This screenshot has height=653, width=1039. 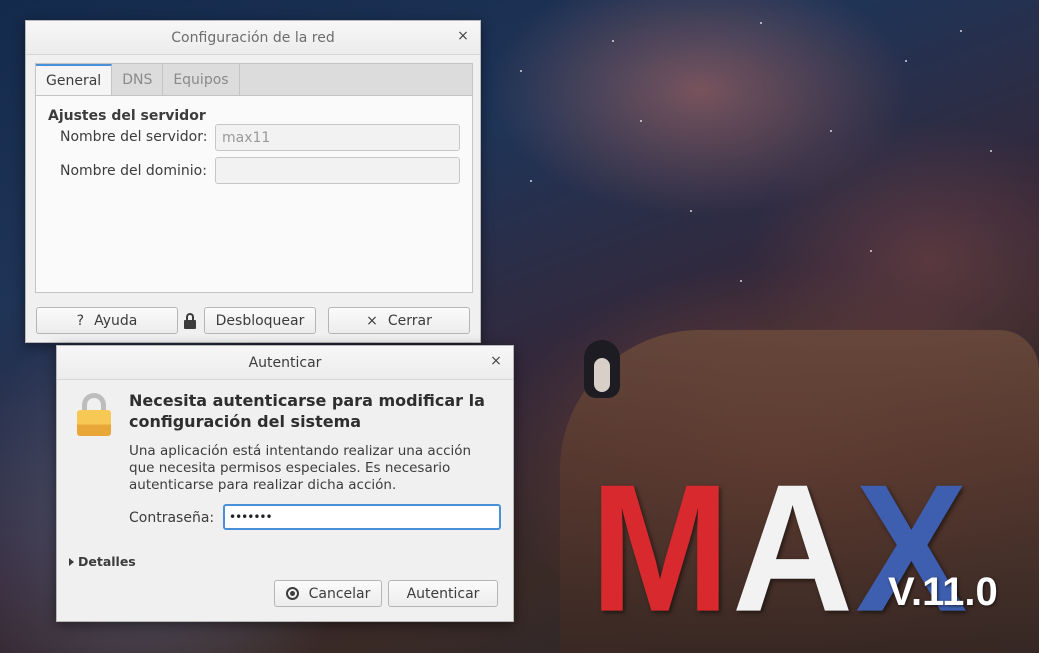 I want to click on question-icon: ?, so click(x=80, y=320).